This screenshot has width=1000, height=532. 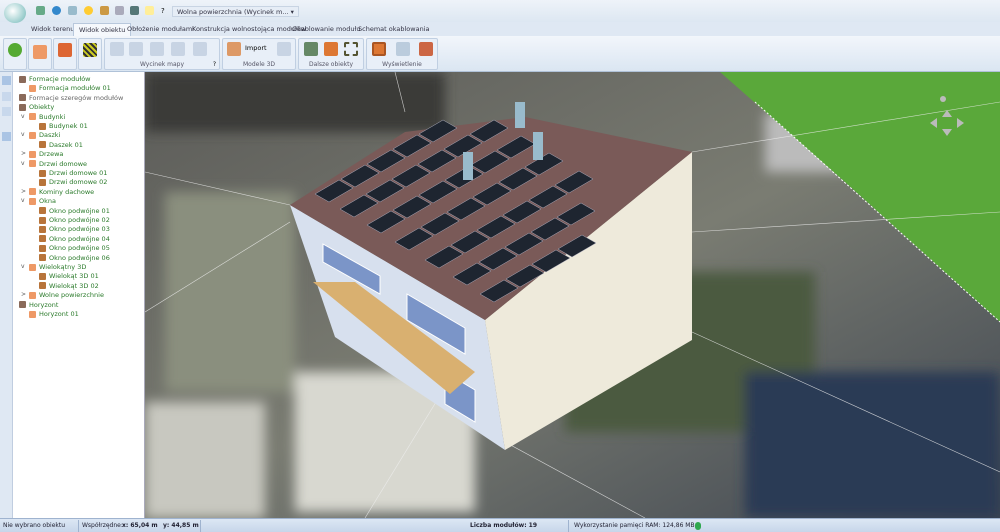 I want to click on view-roof-icon, so click(x=426, y=49).